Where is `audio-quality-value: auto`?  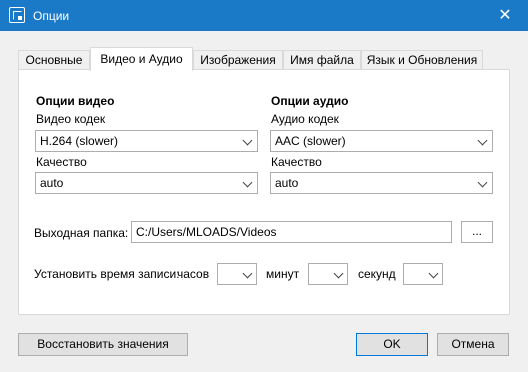
audio-quality-value: auto is located at coordinates (287, 183).